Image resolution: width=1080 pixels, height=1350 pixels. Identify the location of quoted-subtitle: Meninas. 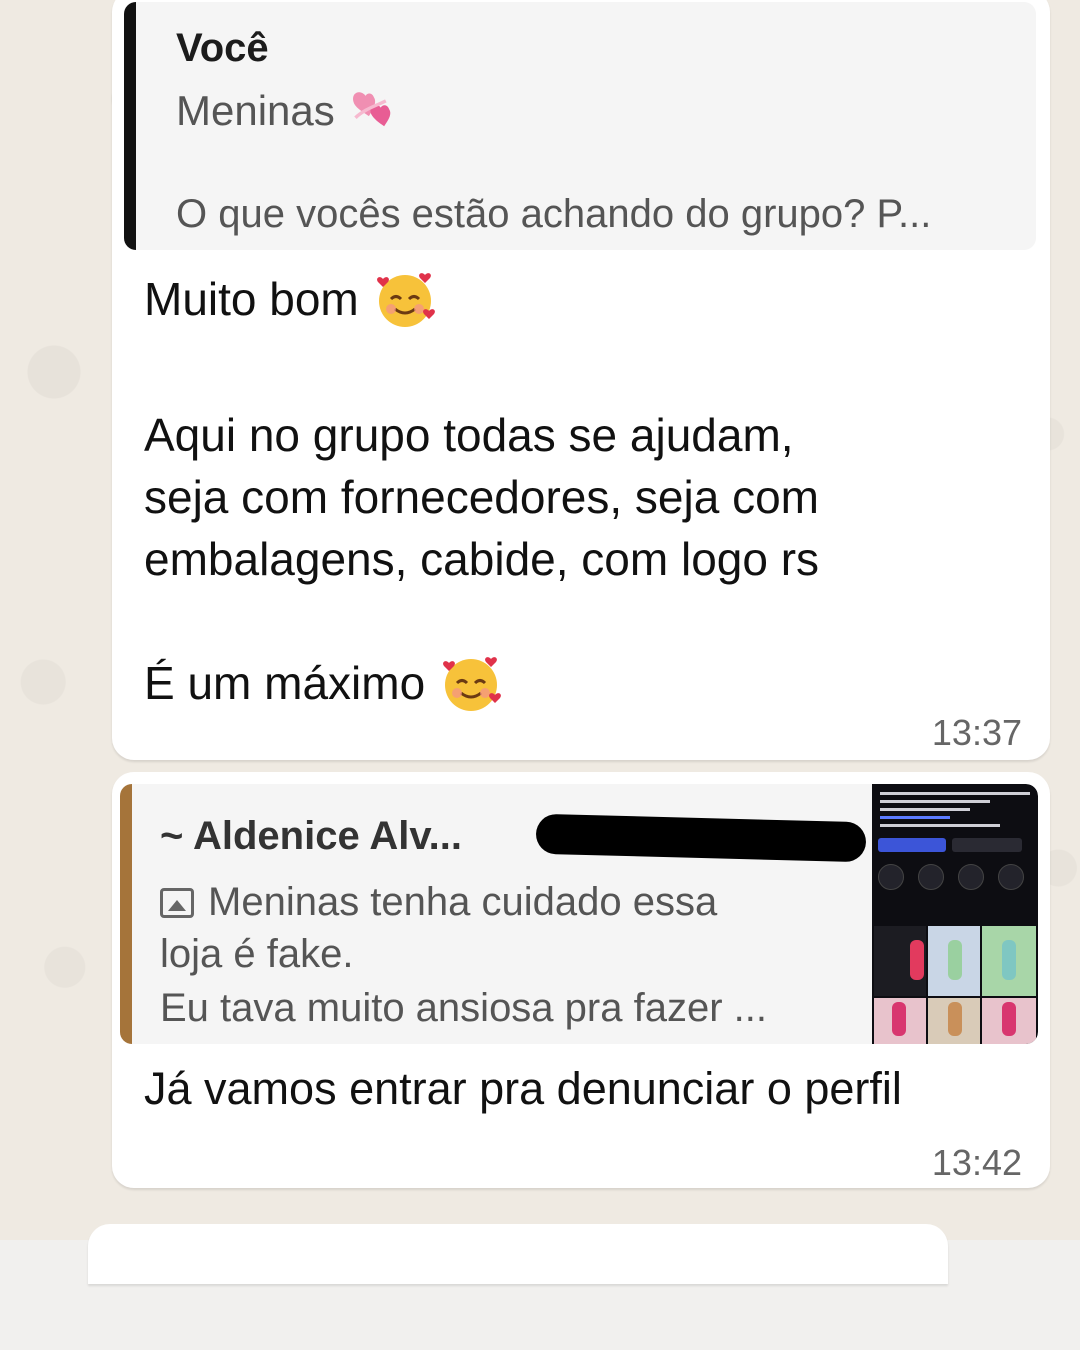
(288, 111).